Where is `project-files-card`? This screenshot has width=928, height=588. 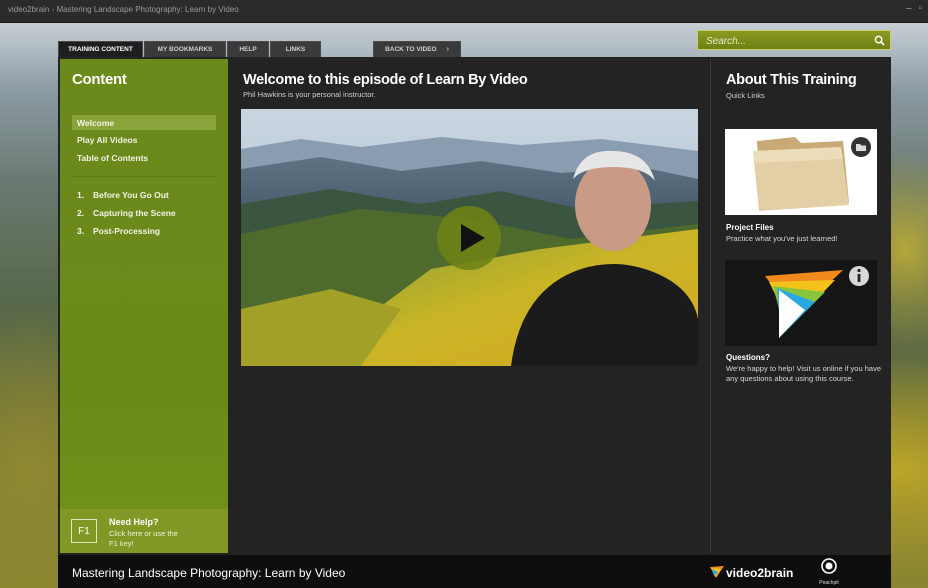 project-files-card is located at coordinates (801, 172).